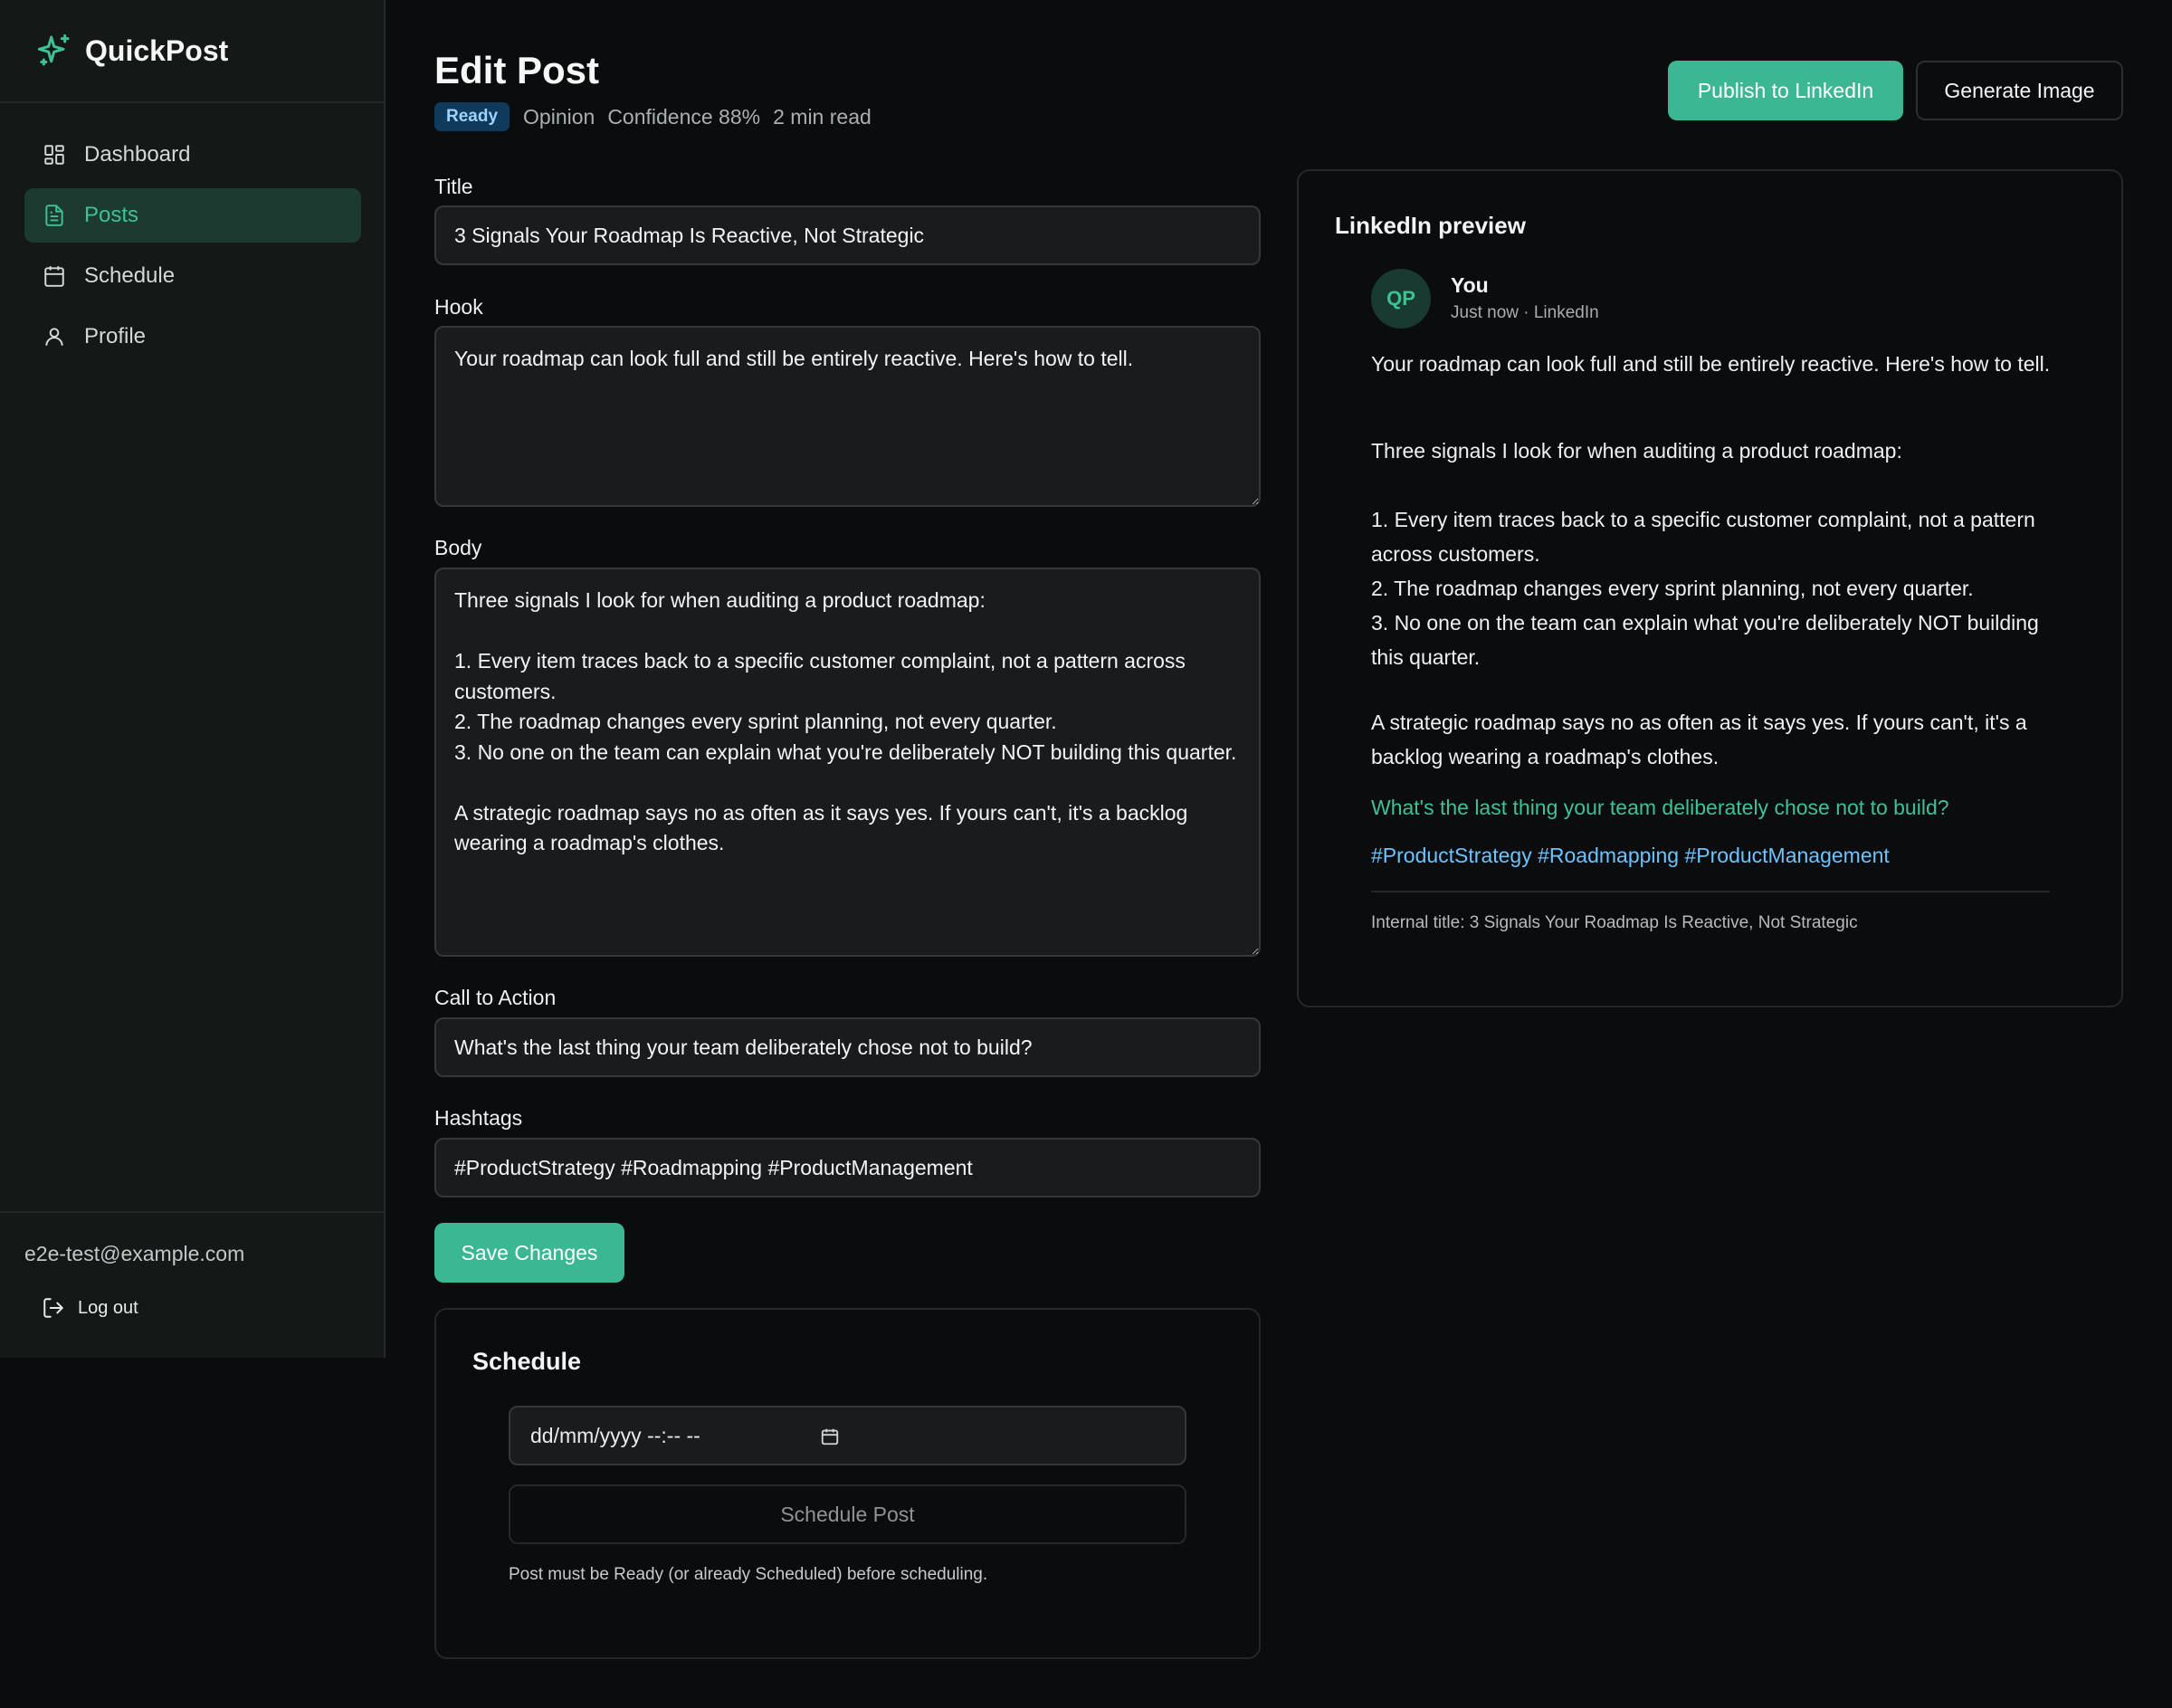  Describe the element at coordinates (193, 337) in the screenshot. I see `sidebar-item-profile: Profile` at that location.